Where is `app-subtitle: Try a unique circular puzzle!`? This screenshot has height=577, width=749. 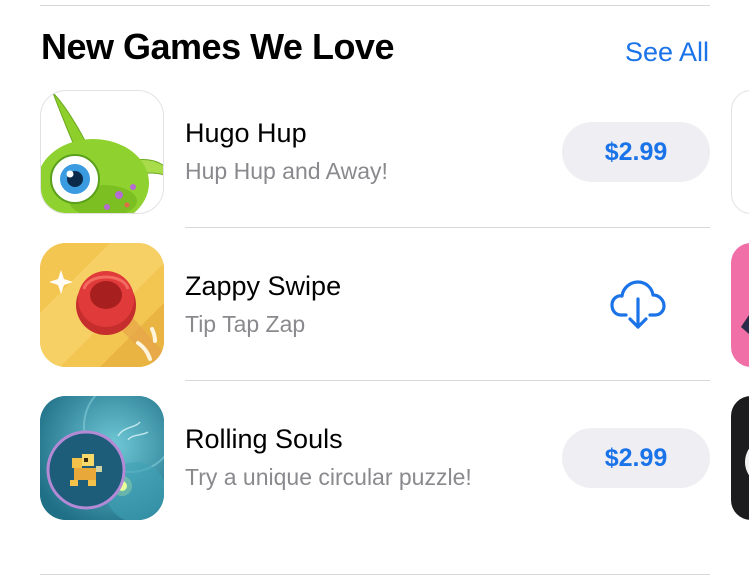 app-subtitle: Try a unique circular puzzle! is located at coordinates (328, 477).